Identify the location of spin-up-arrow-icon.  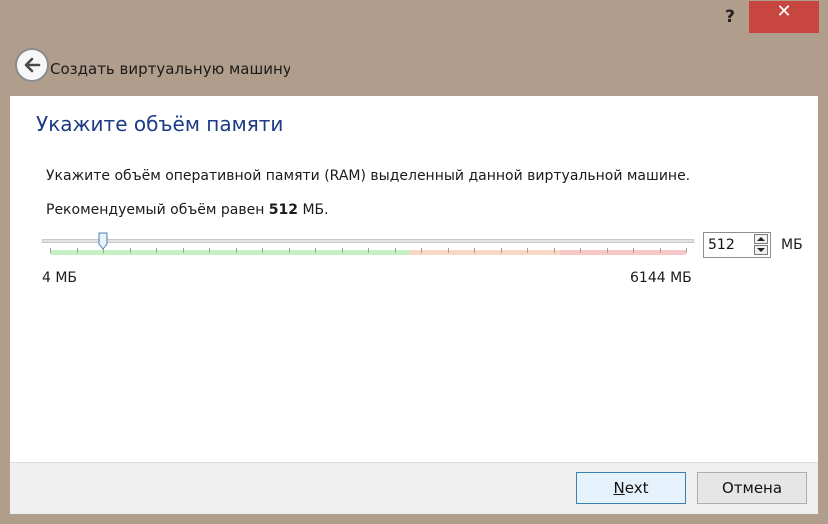
(761, 239).